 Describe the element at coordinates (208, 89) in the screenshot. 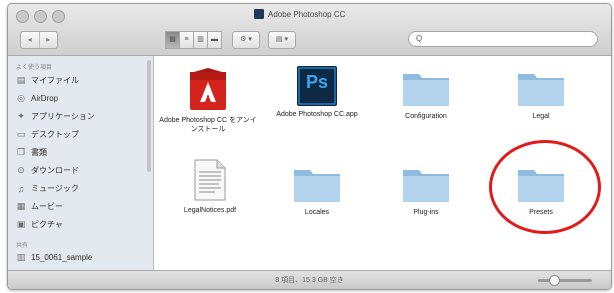

I see `uninstaller-icon` at that location.